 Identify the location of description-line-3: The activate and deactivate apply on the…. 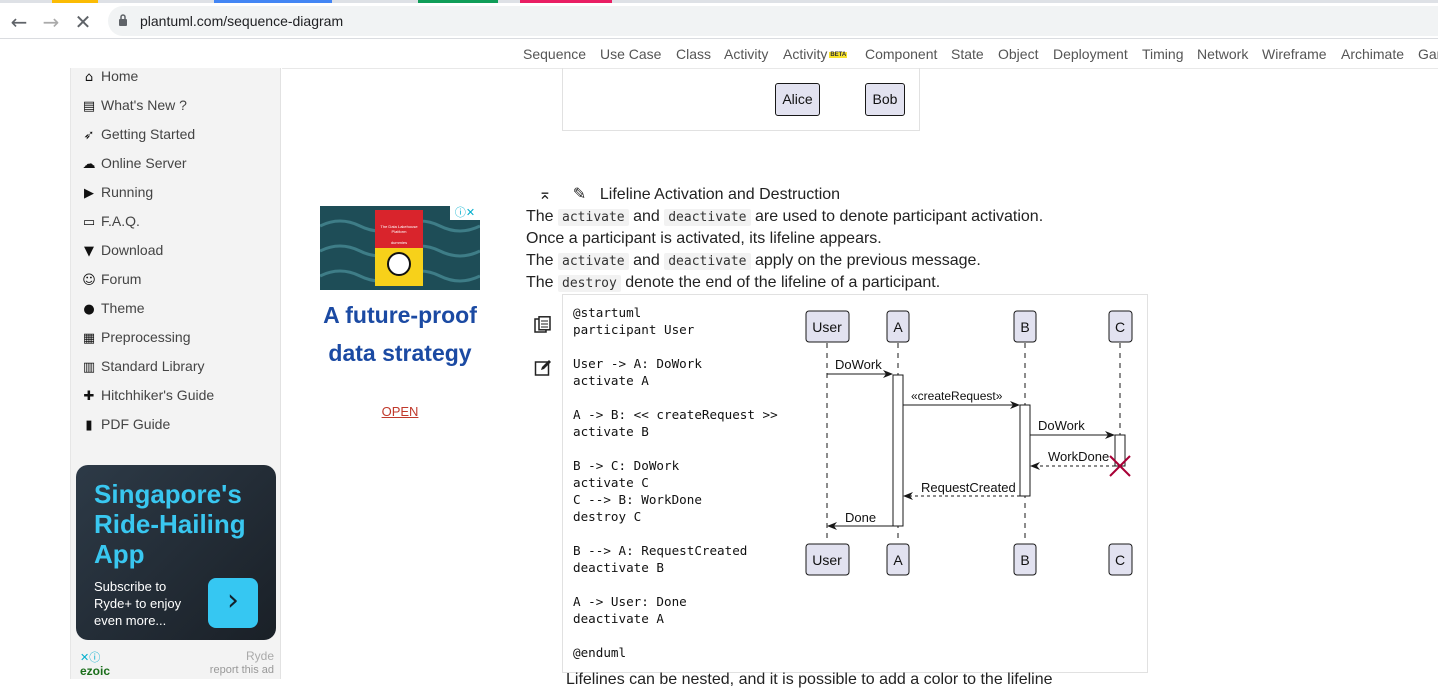
(753, 261).